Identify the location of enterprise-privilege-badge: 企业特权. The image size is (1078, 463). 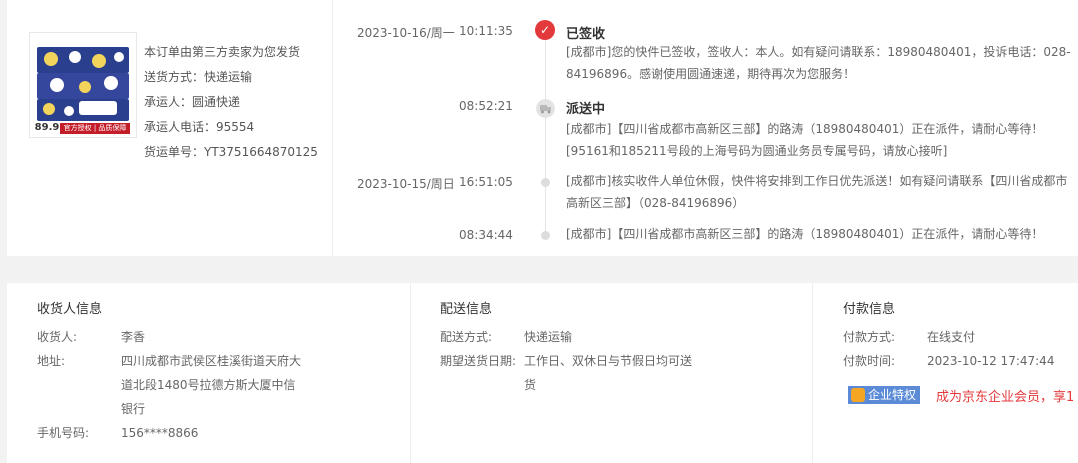
(884, 395).